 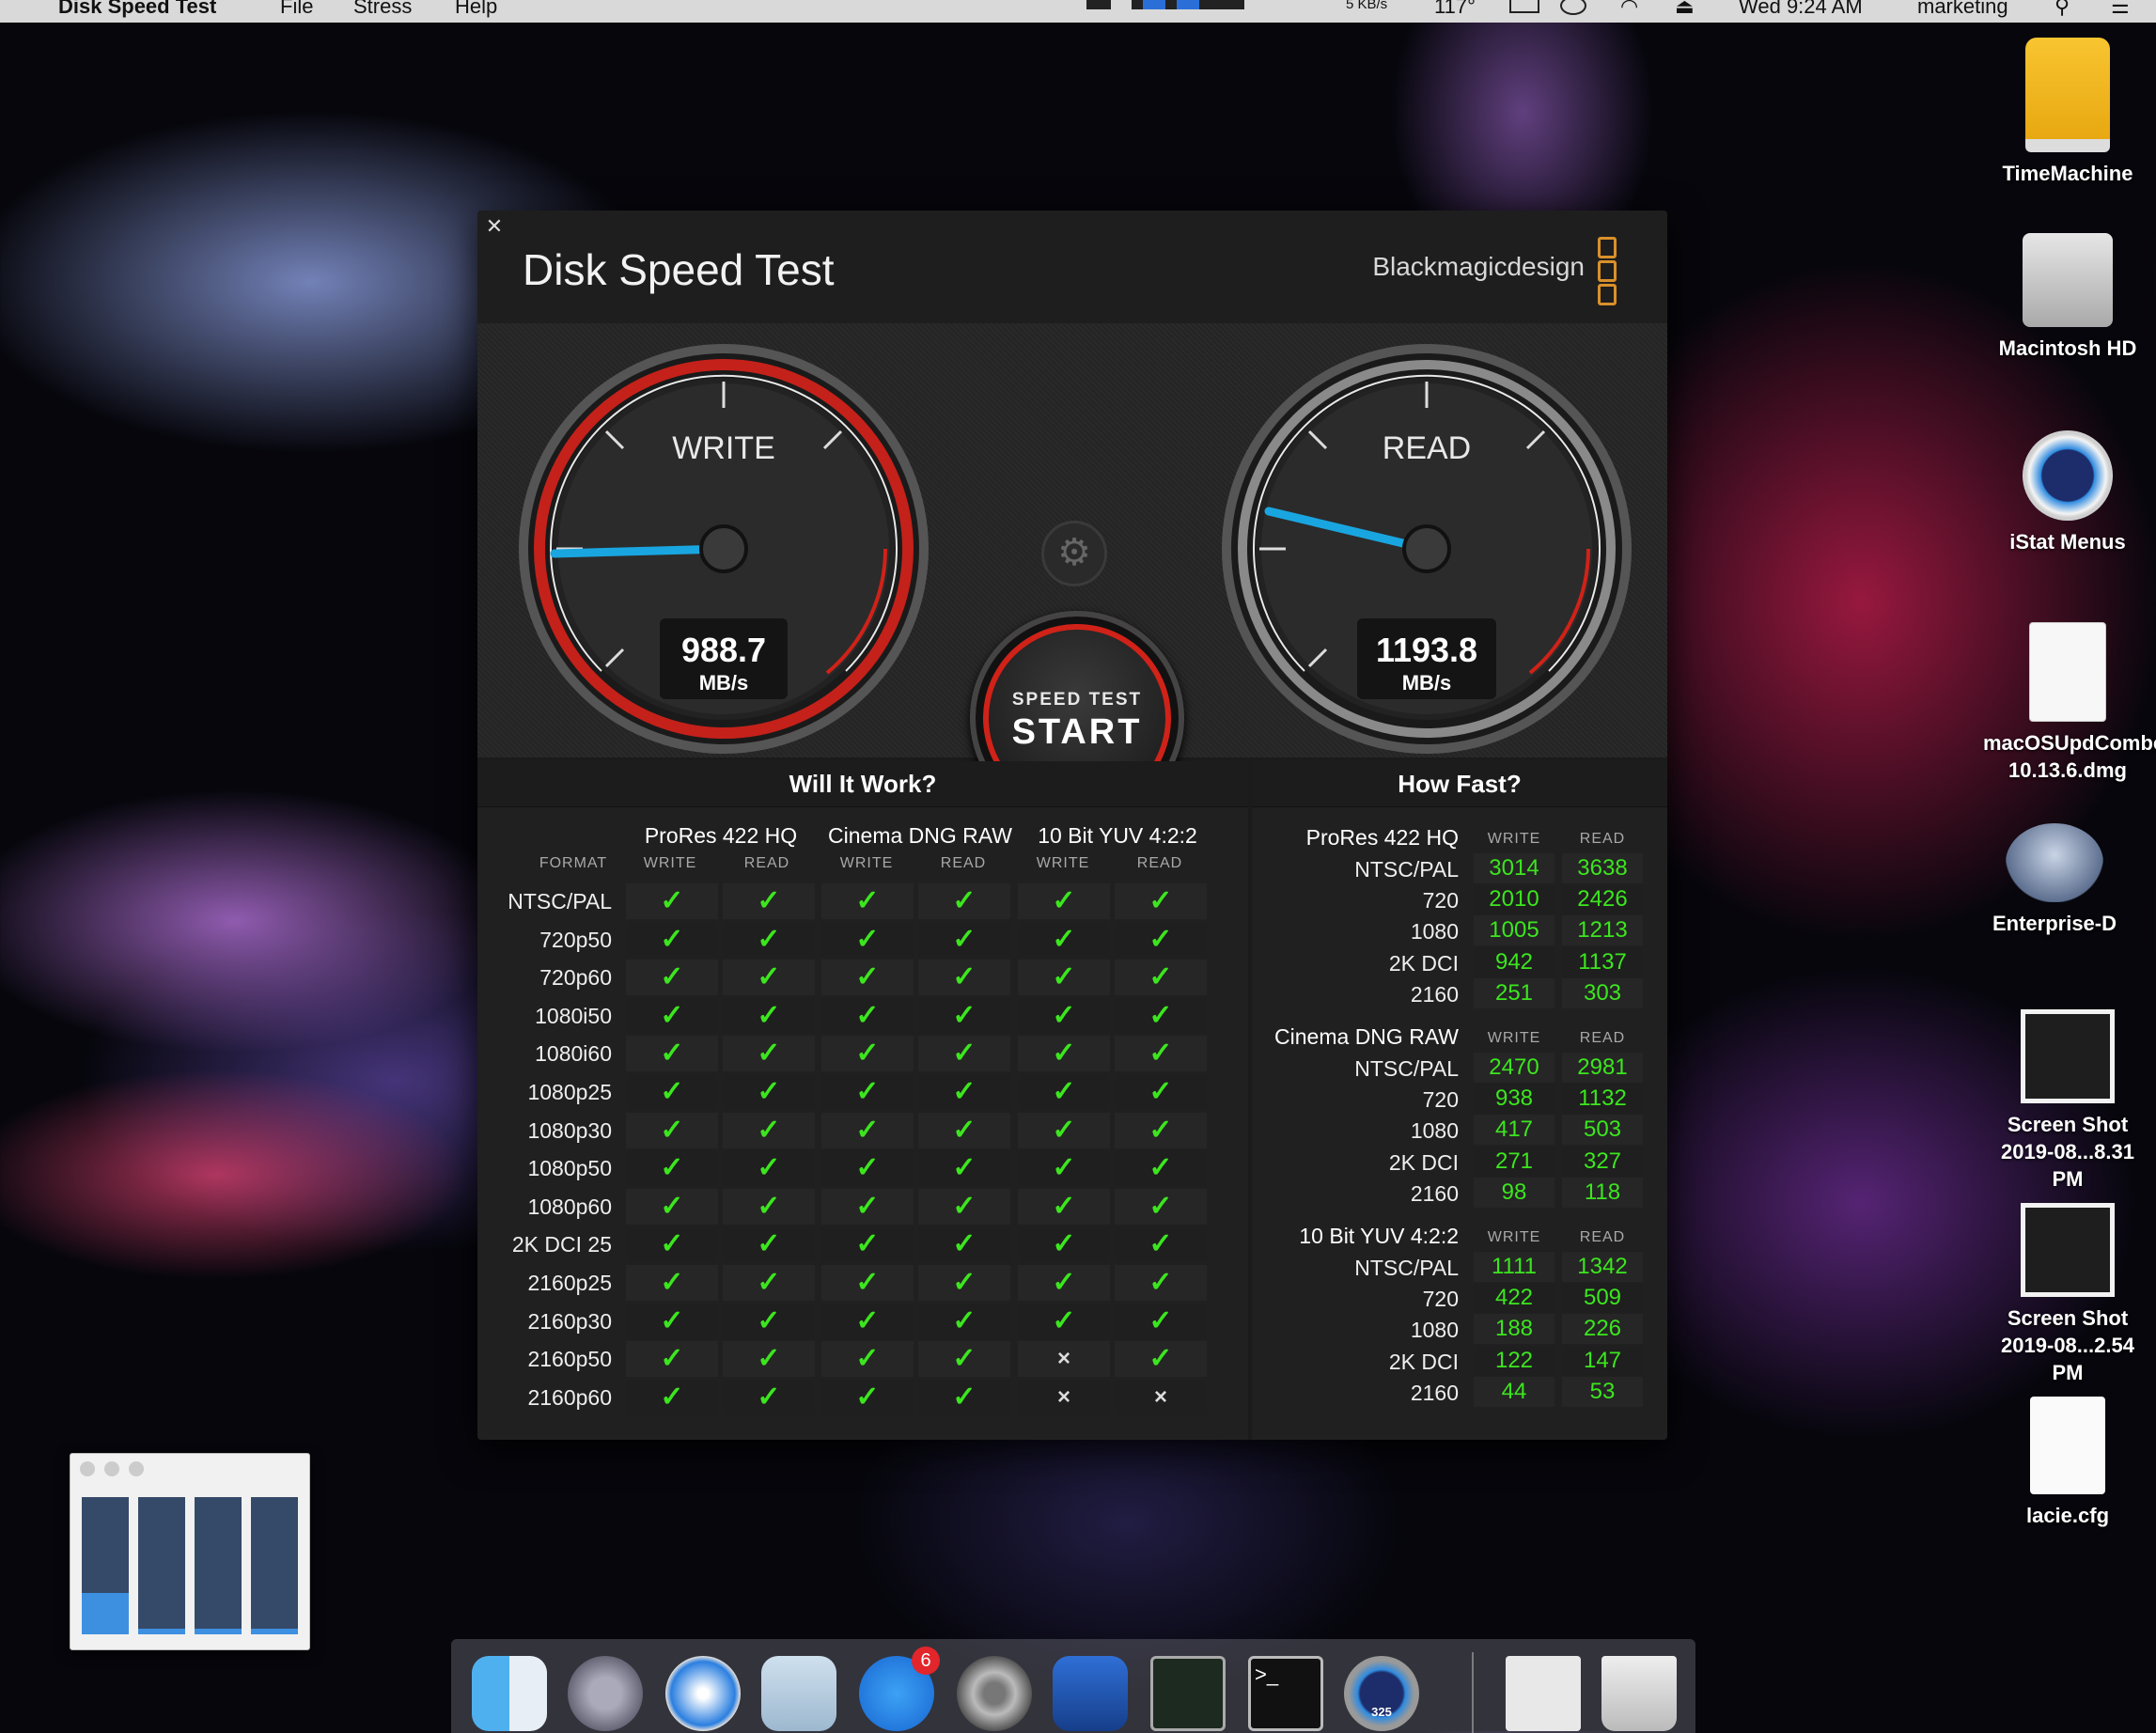 What do you see at coordinates (1473, 1692) in the screenshot?
I see `dock-divider` at bounding box center [1473, 1692].